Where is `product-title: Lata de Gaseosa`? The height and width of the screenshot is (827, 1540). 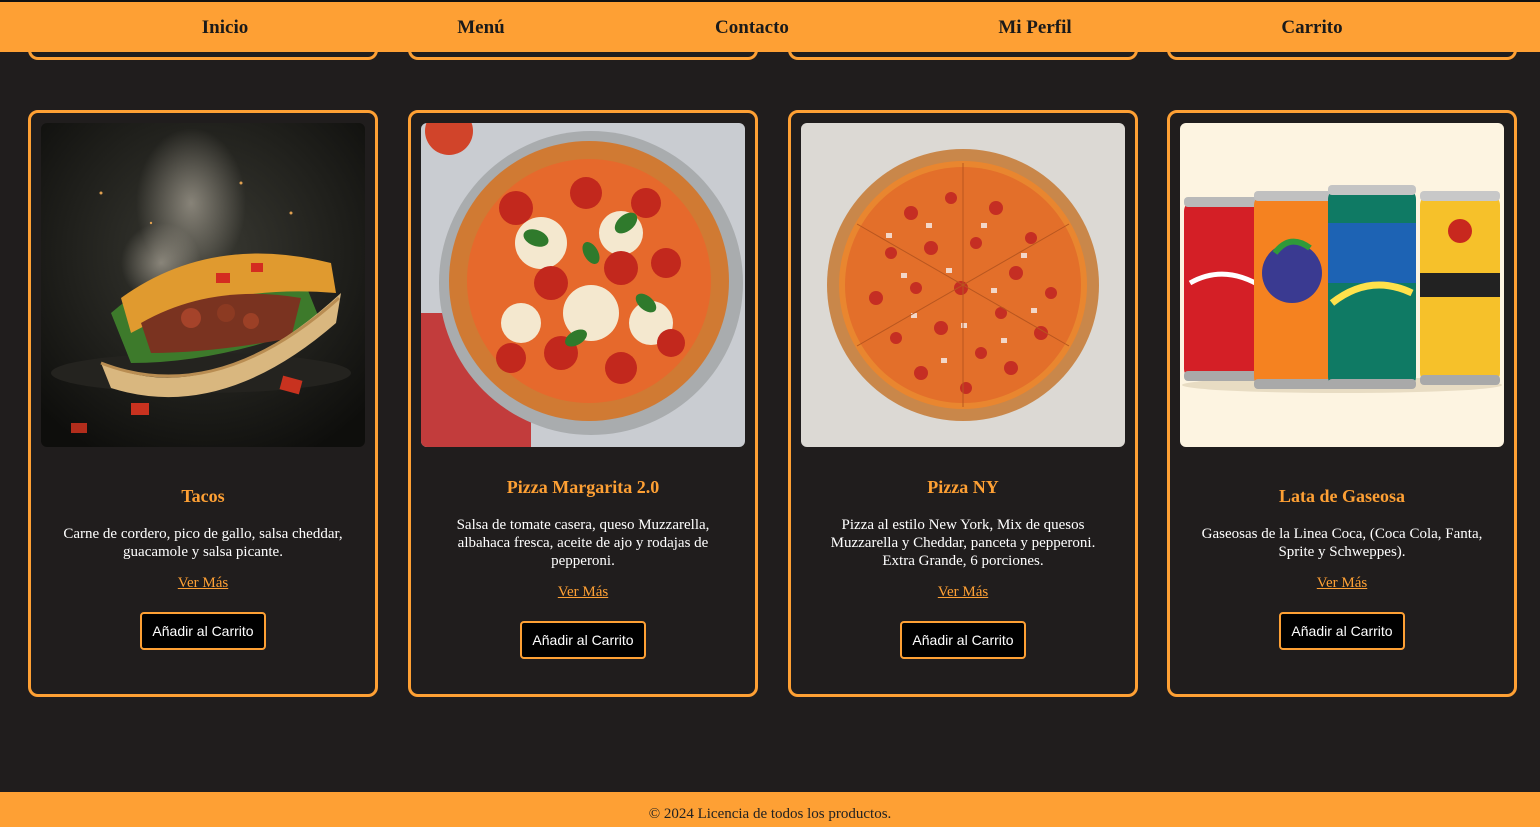
product-title: Lata de Gaseosa is located at coordinates (1342, 495).